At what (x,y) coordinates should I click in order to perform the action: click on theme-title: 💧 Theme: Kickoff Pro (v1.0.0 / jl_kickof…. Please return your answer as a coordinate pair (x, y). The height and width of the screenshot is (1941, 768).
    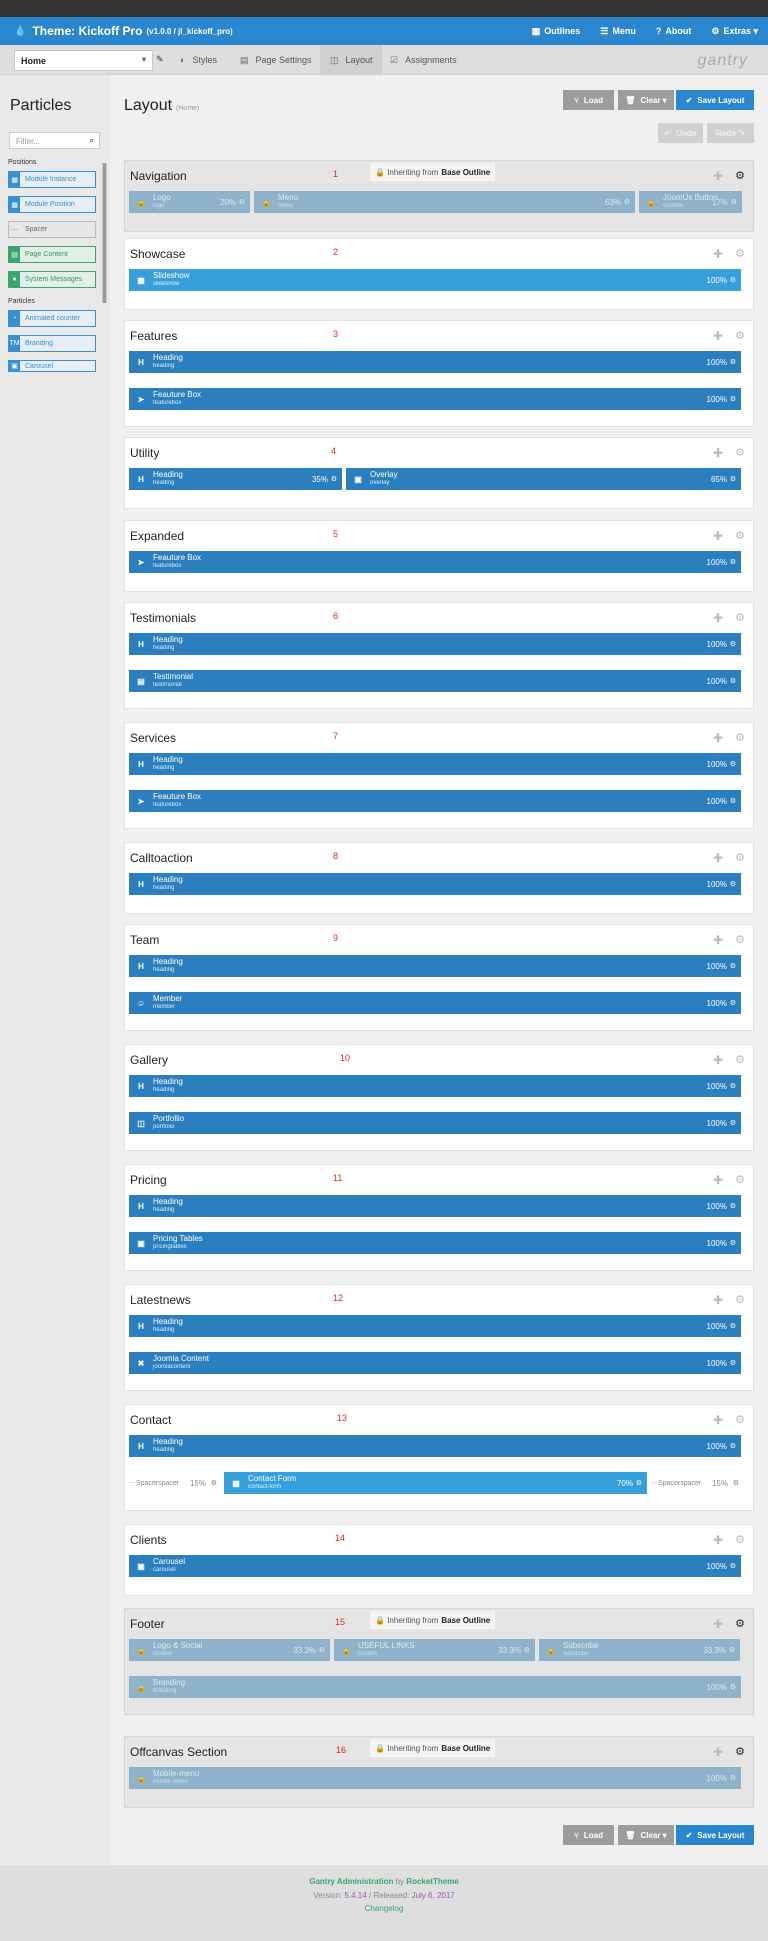
    Looking at the image, I should click on (123, 31).